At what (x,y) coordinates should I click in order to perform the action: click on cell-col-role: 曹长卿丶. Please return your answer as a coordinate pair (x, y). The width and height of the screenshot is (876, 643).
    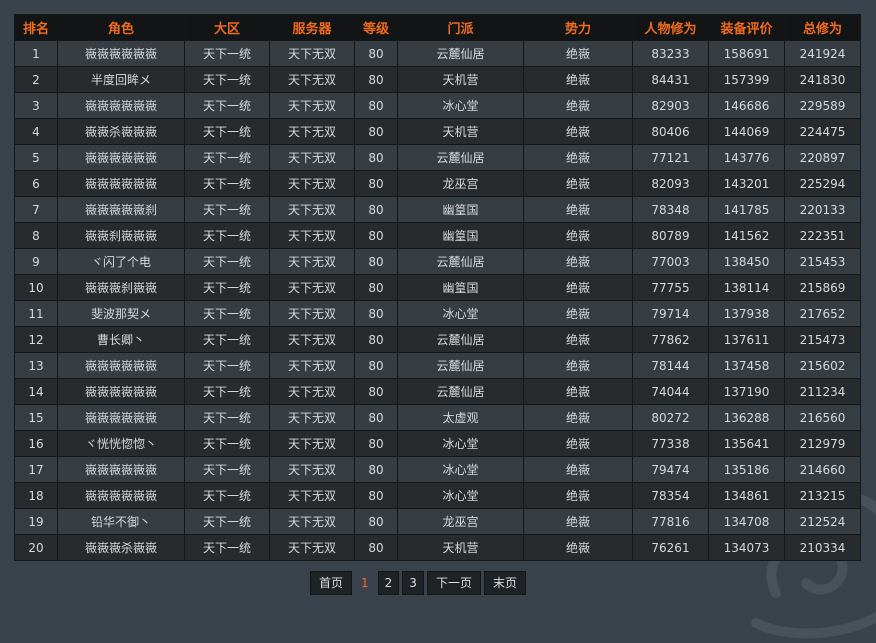
    Looking at the image, I should click on (121, 339).